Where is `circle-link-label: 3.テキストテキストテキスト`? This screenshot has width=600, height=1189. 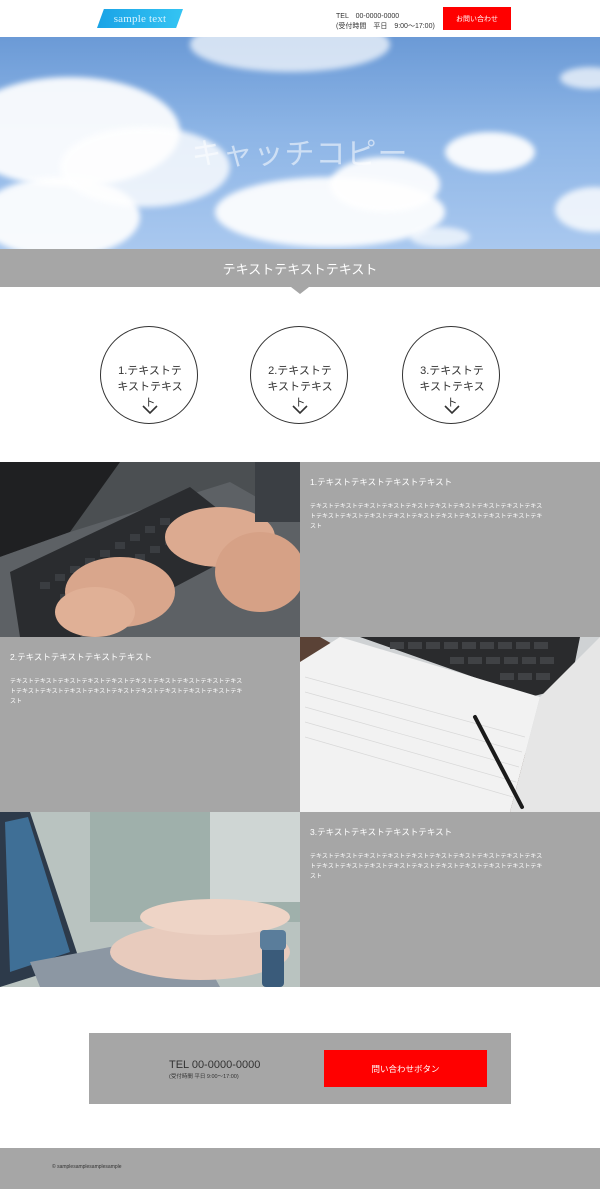
circle-link-label: 3.テキストテキストテキスト is located at coordinates (452, 387).